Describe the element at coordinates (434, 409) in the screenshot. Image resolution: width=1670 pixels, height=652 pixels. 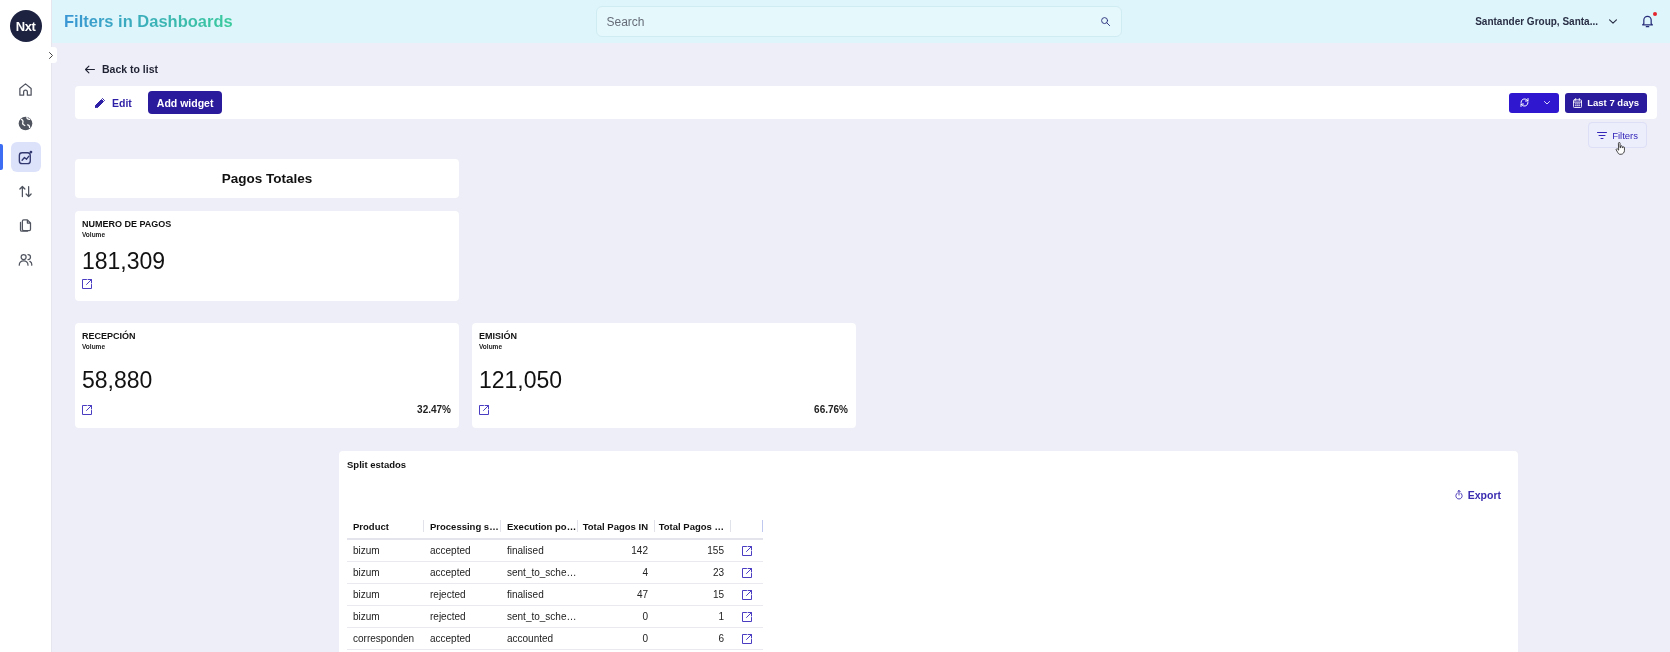
I see `metric-percentage: 32.47%` at that location.